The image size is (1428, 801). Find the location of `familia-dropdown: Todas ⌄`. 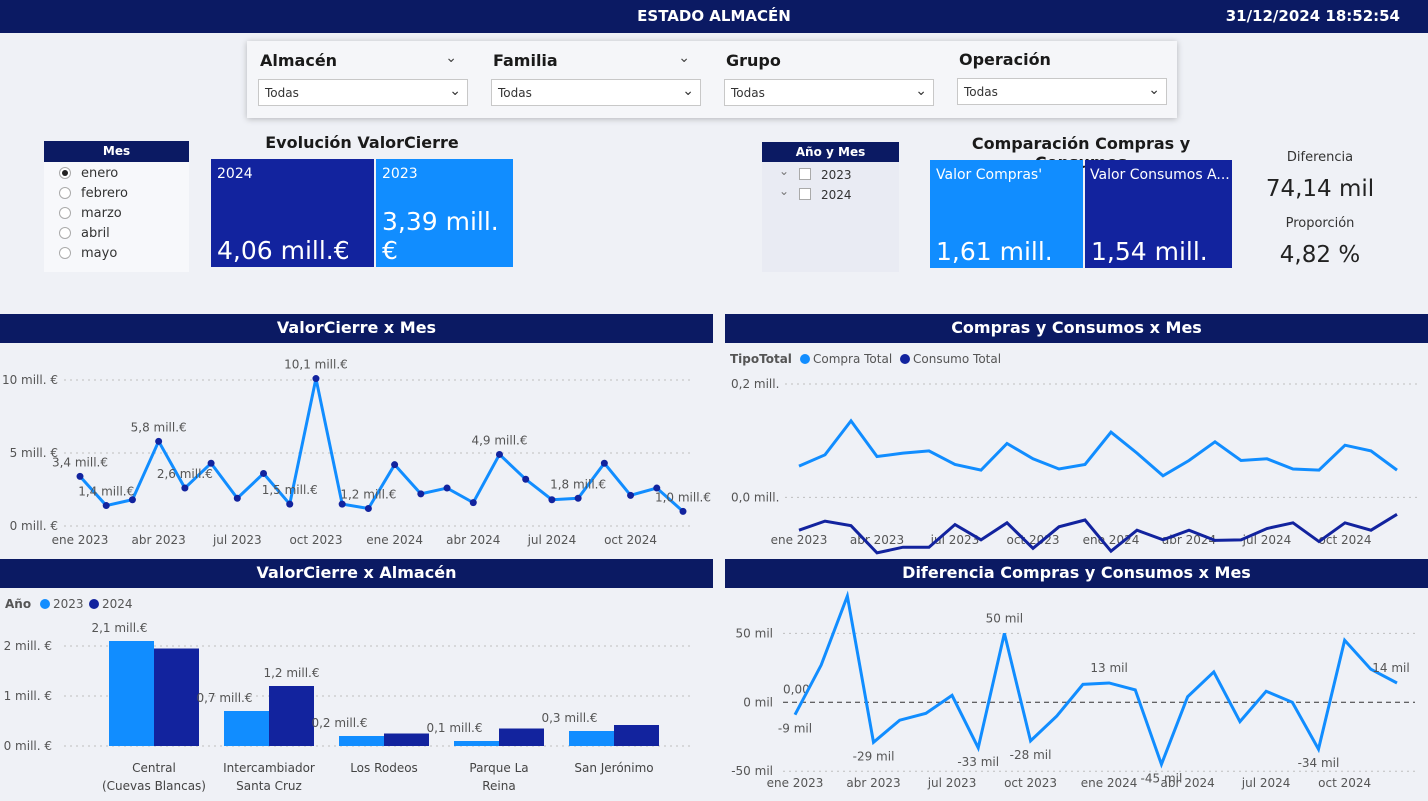

familia-dropdown: Todas ⌄ is located at coordinates (596, 92).